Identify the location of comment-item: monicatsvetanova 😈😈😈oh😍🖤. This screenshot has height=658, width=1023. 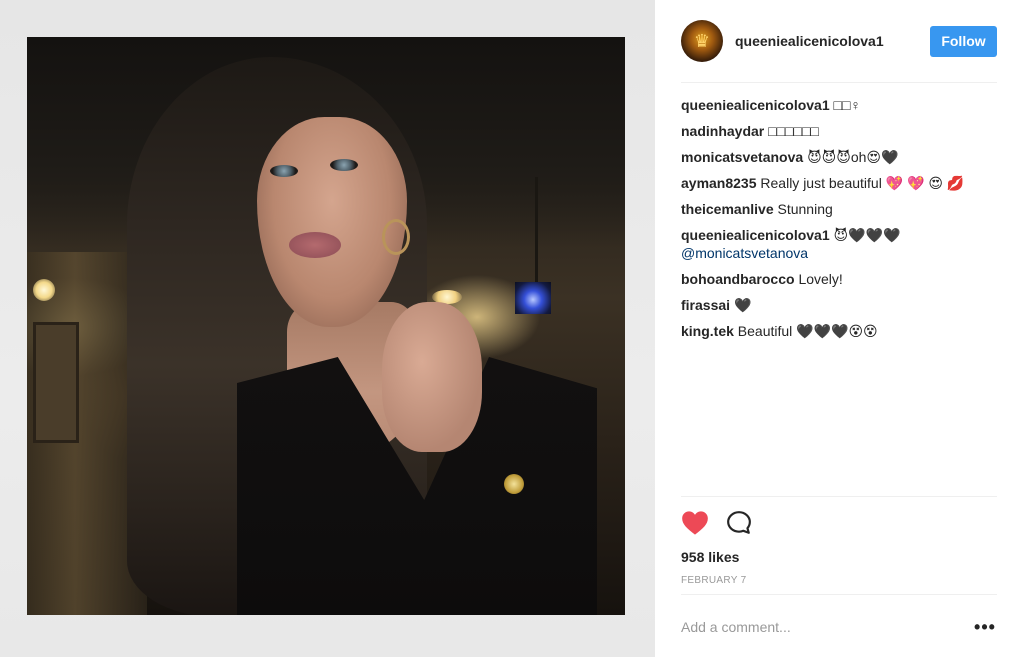
(839, 157).